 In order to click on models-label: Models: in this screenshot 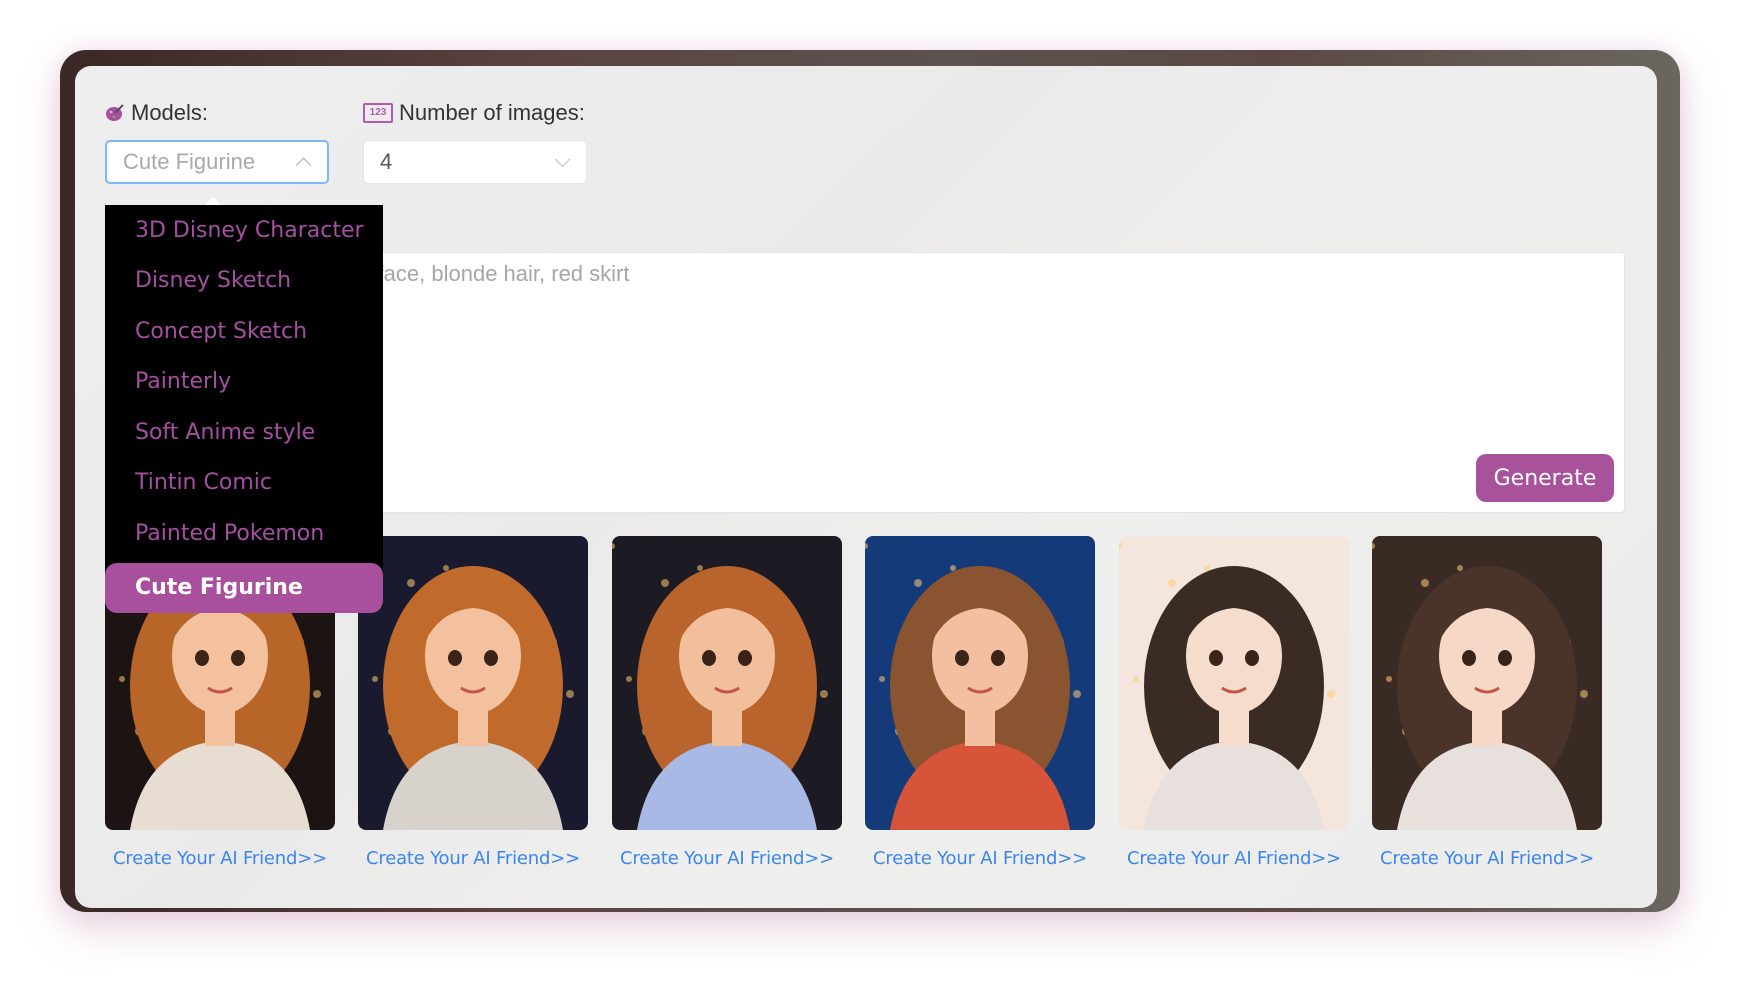, I will do `click(156, 113)`.